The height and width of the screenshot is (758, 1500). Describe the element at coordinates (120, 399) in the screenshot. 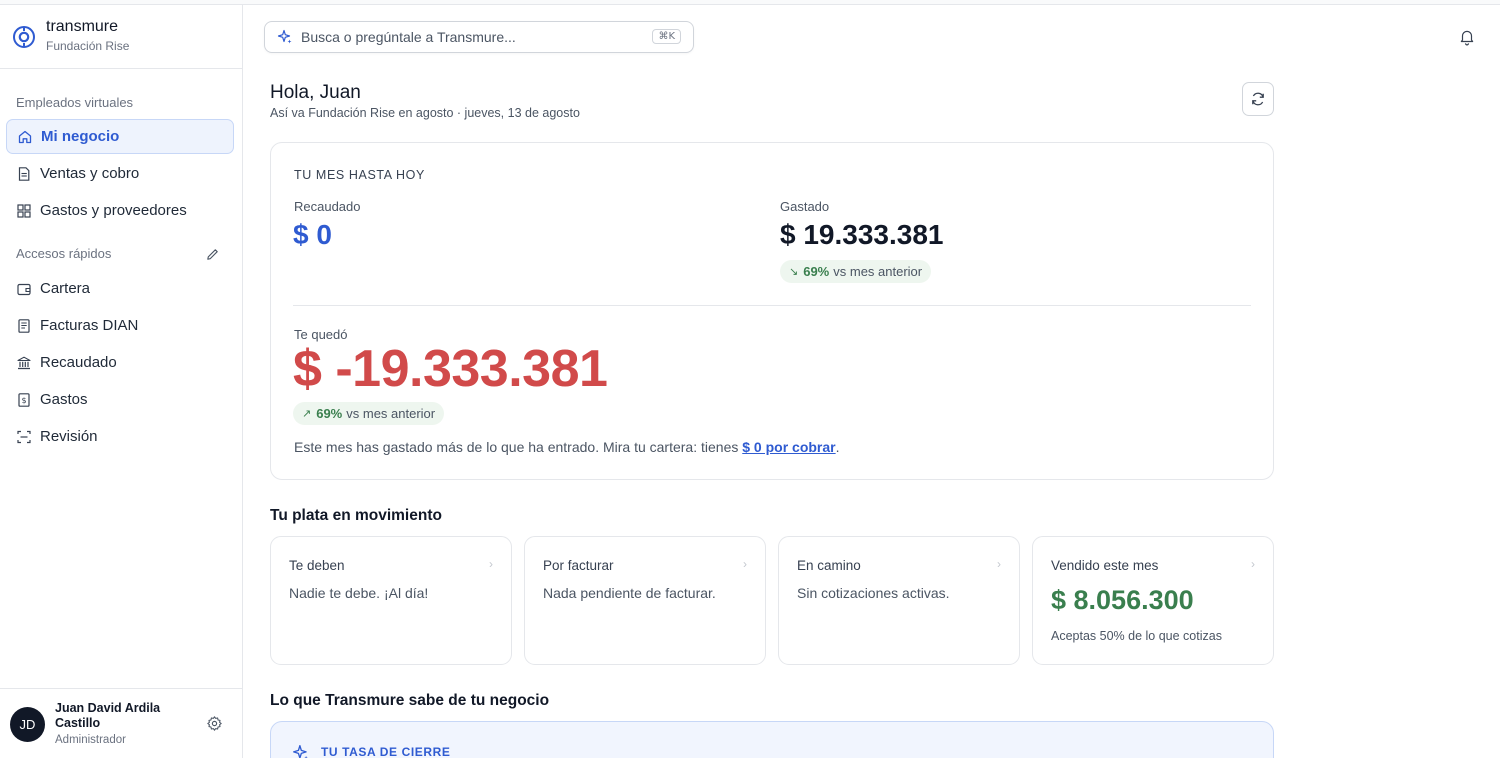

I see `sidebar-item-gastos: $ Gastos` at that location.